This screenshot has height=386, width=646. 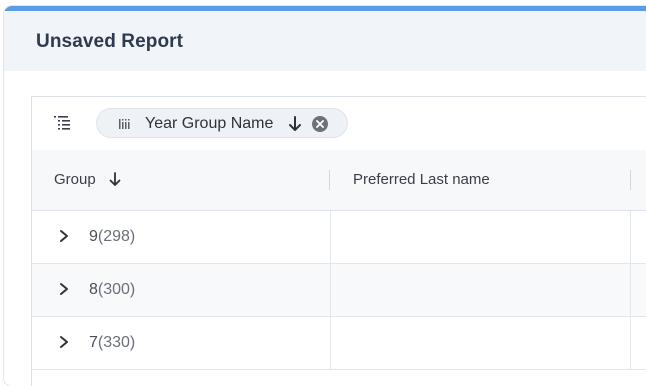 I want to click on group-cell: 8(300), so click(x=112, y=290).